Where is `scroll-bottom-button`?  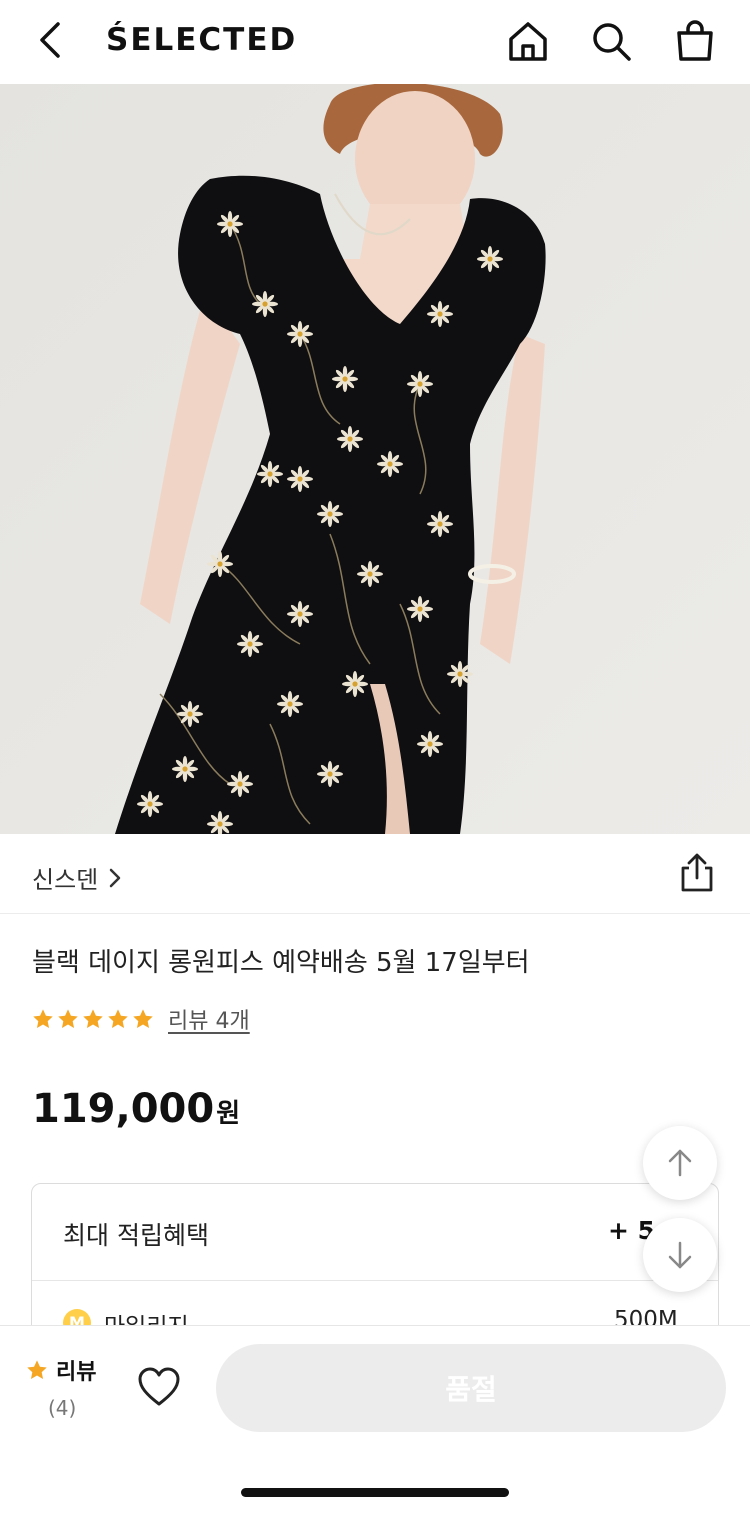
scroll-bottom-button is located at coordinates (680, 1255).